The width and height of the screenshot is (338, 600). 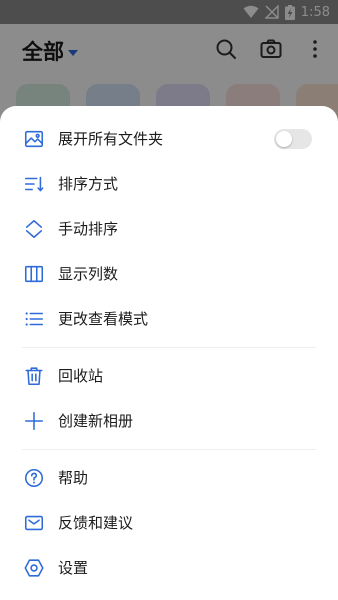 What do you see at coordinates (169, 567) in the screenshot?
I see `menu-item-settings: 设置` at bounding box center [169, 567].